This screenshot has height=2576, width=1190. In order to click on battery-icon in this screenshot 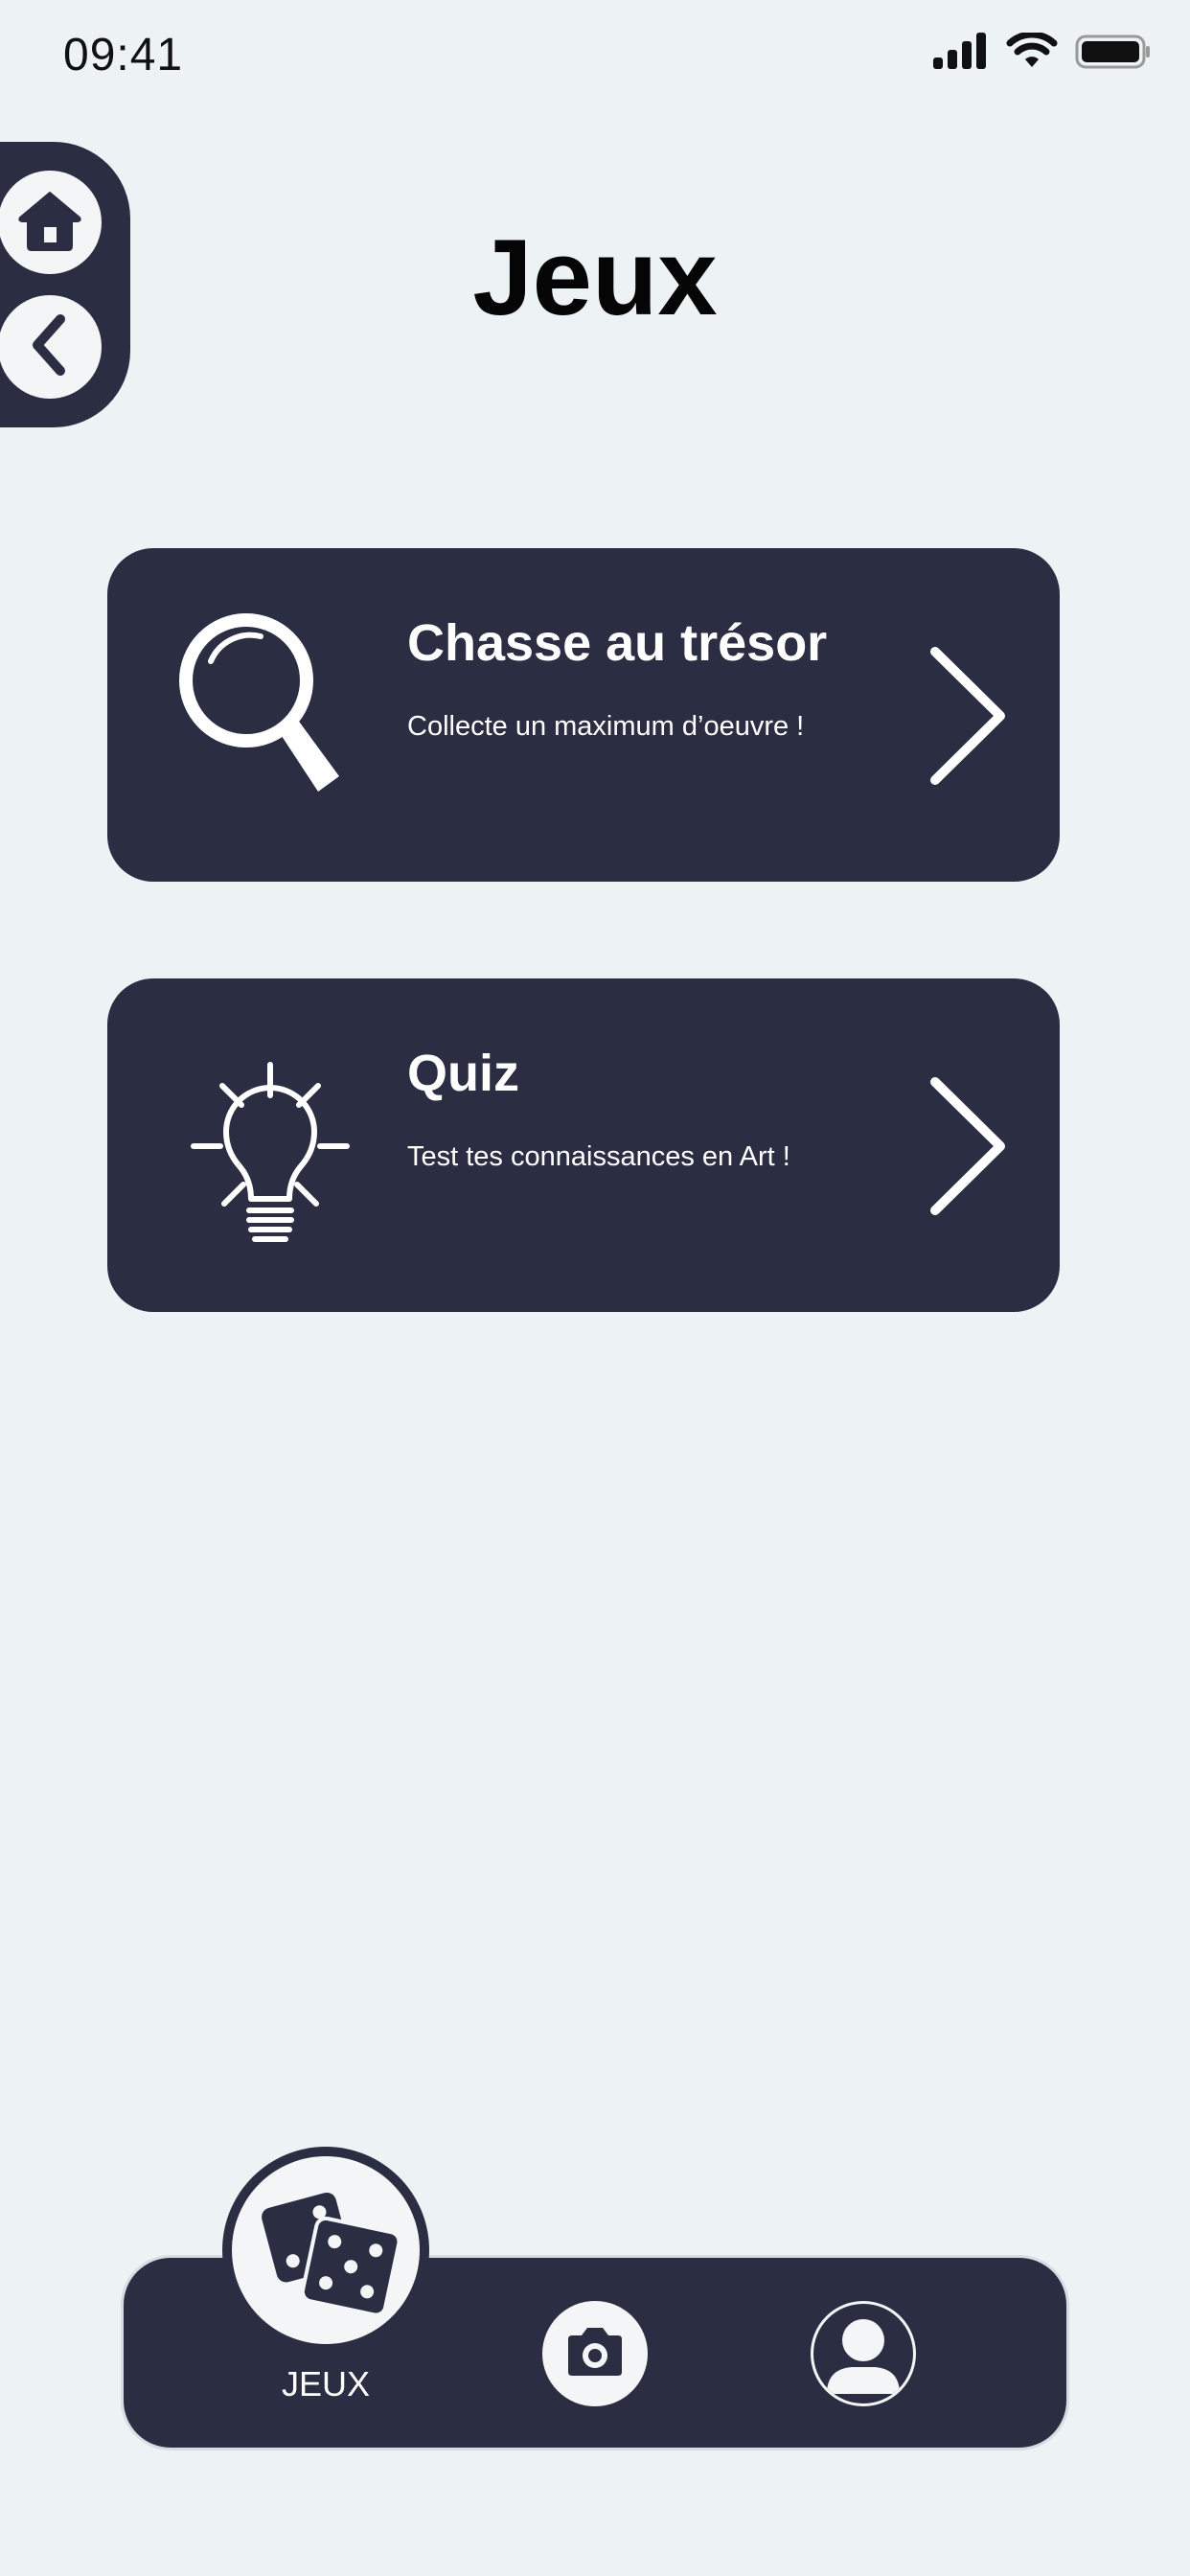, I will do `click(1113, 54)`.